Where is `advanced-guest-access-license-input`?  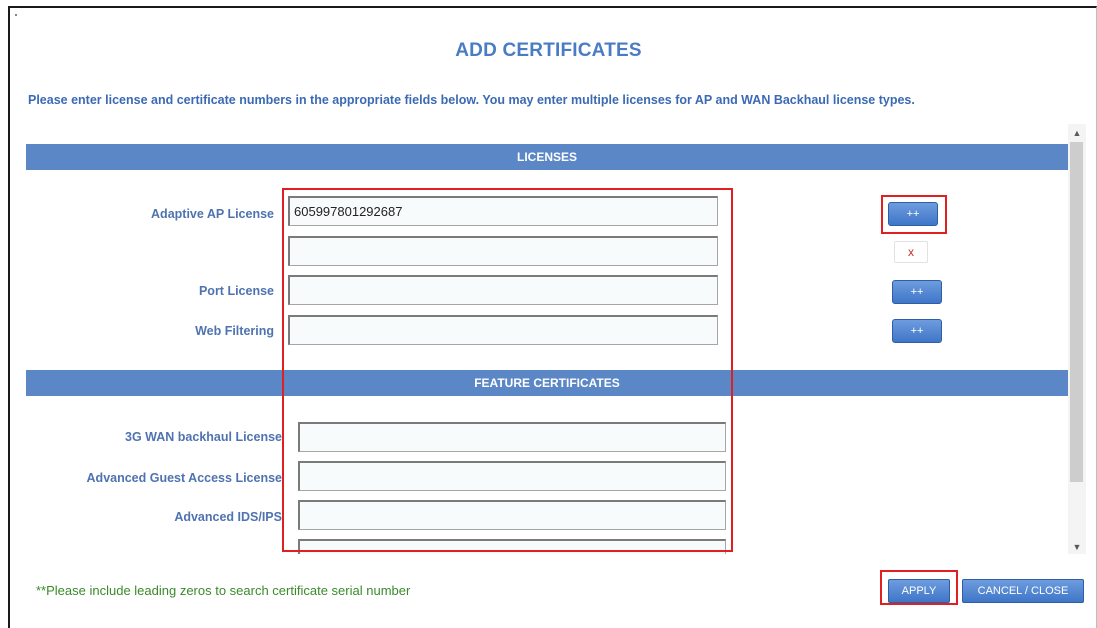
advanced-guest-access-license-input is located at coordinates (512, 476).